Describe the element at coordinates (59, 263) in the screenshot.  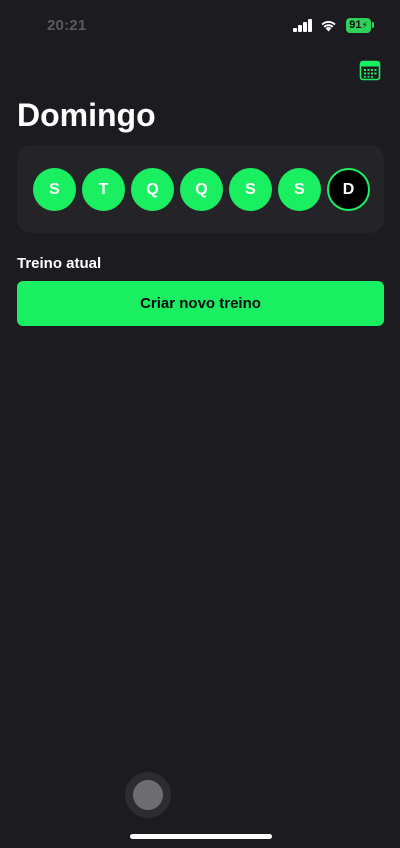
I see `current-workout-label: Treino atual` at that location.